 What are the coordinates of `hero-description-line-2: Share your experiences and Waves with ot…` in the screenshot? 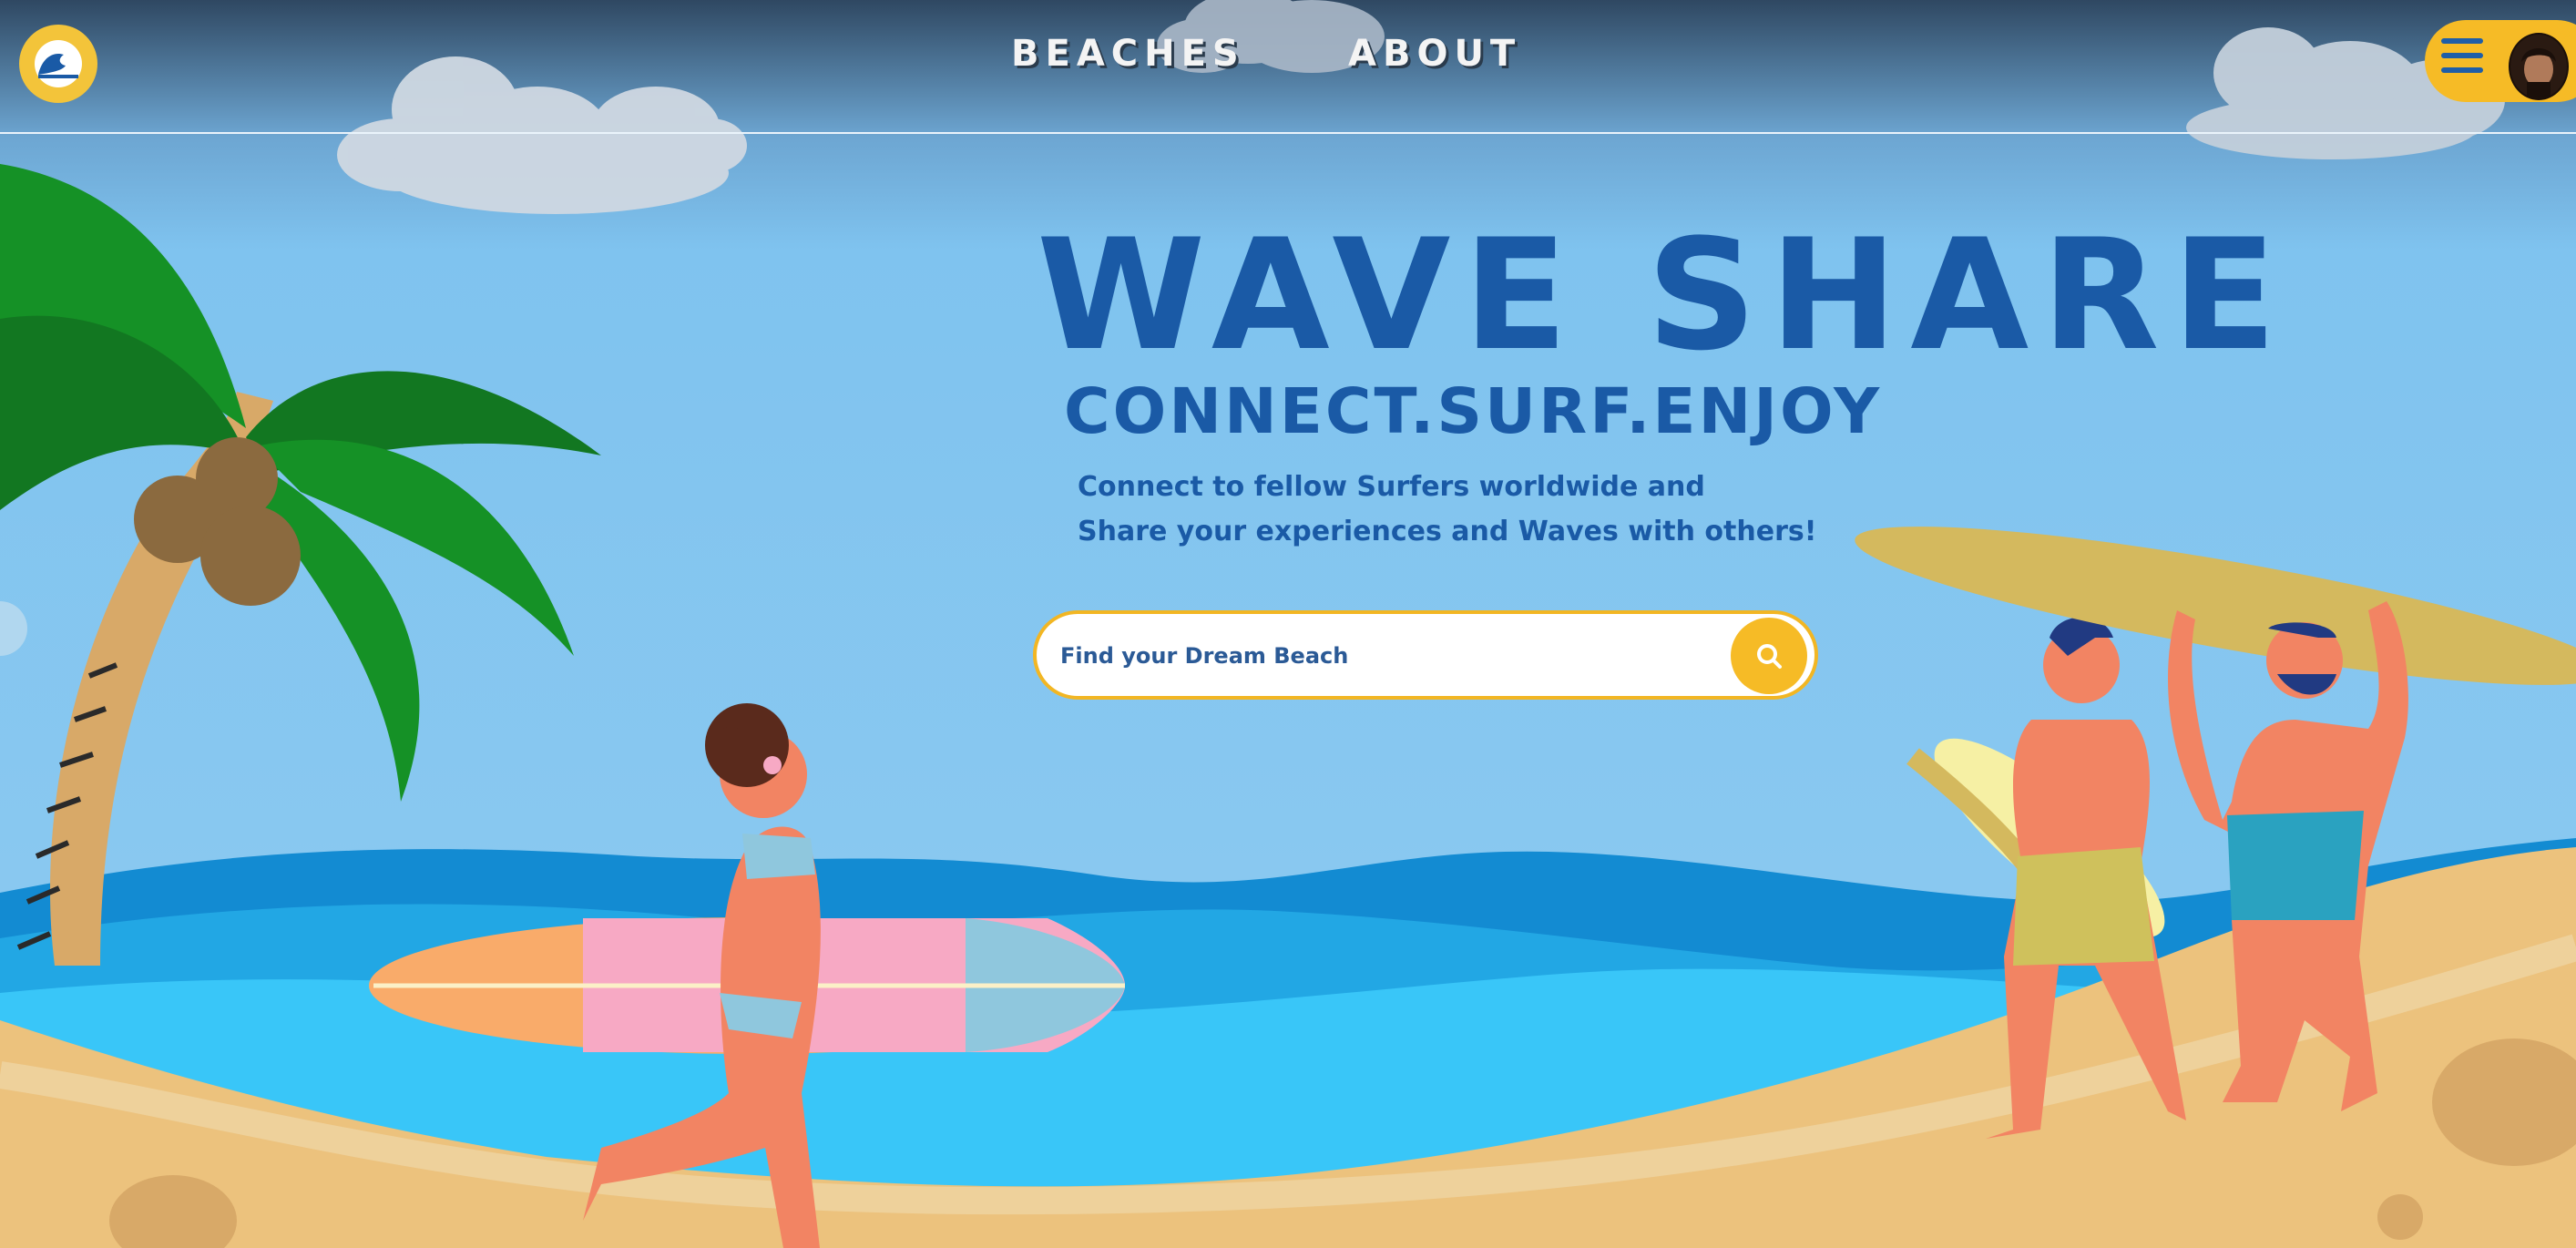 It's located at (1447, 531).